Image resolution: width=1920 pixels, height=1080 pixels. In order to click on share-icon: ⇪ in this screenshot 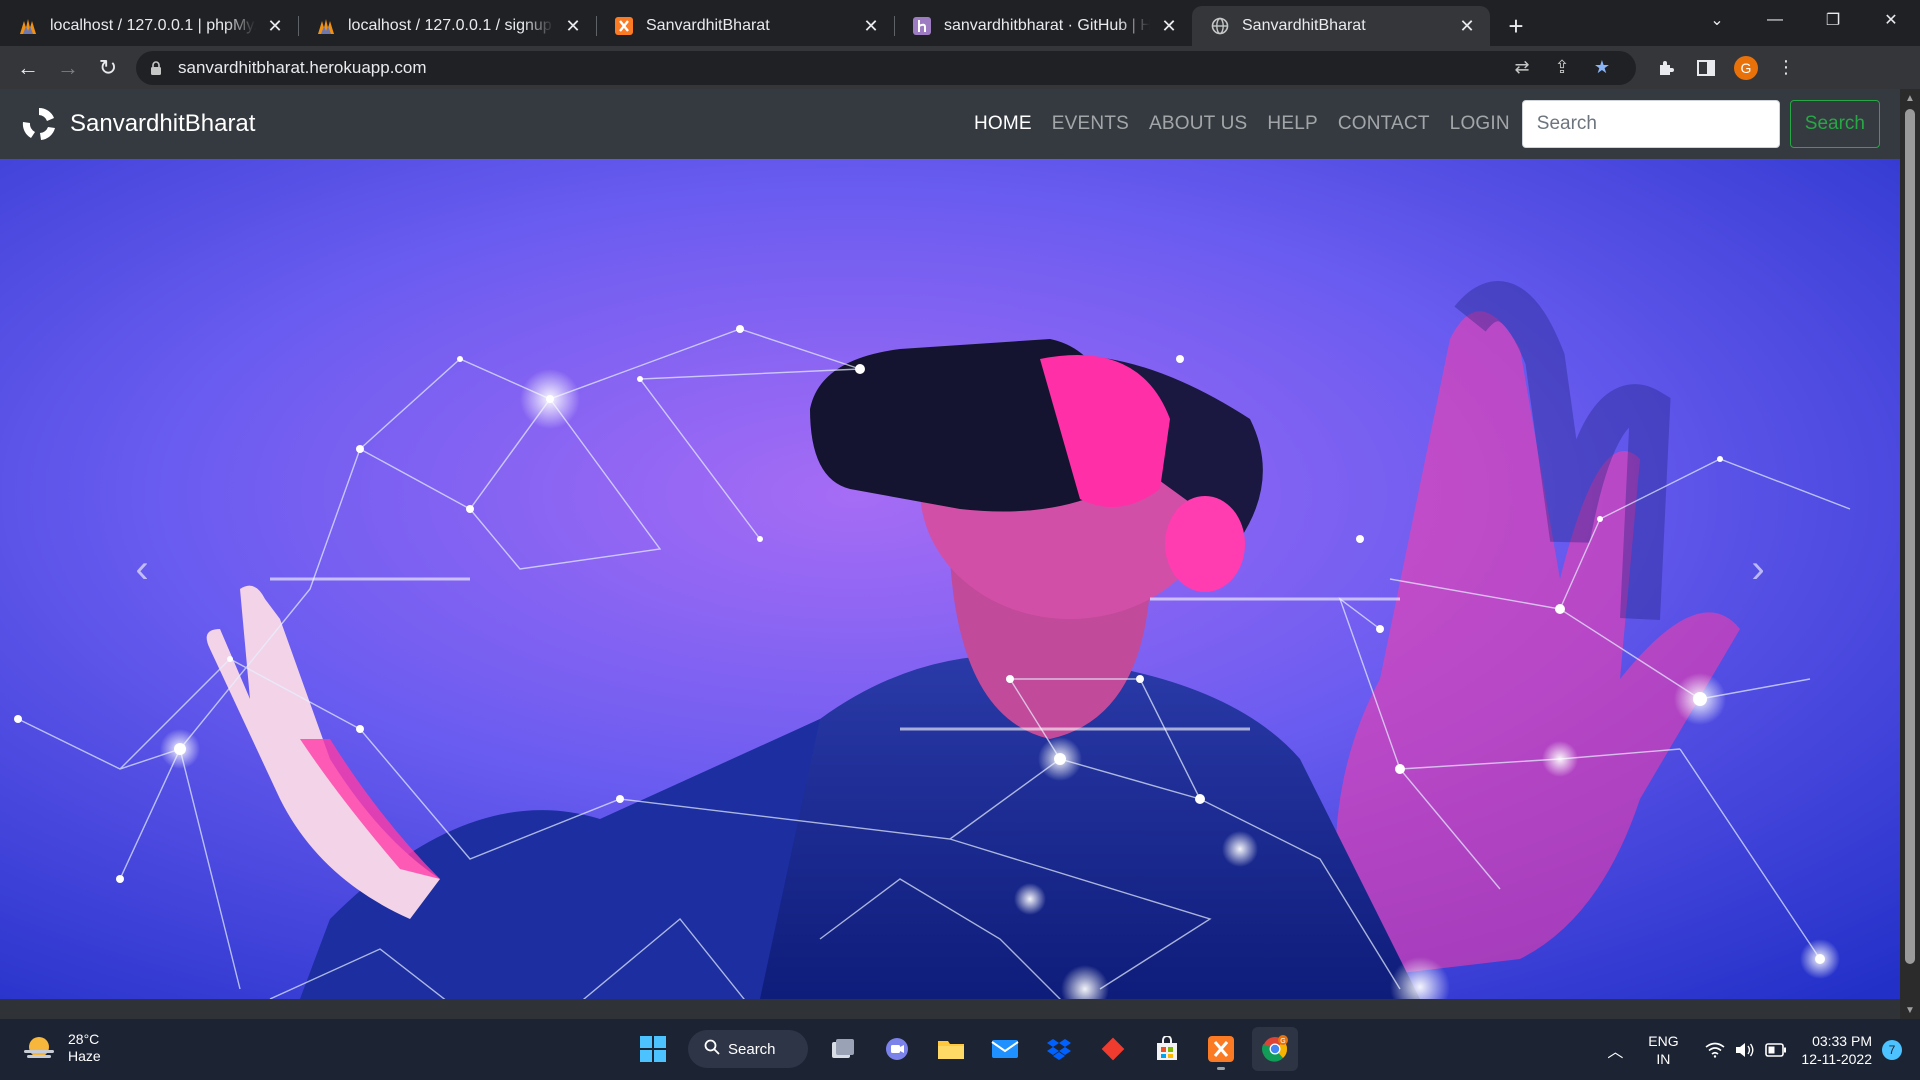, I will do `click(1562, 67)`.